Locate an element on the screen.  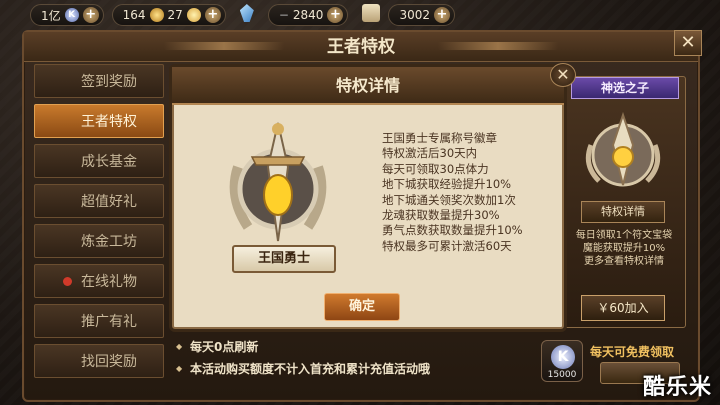
crystal-icon is located at coordinates (246, 13).